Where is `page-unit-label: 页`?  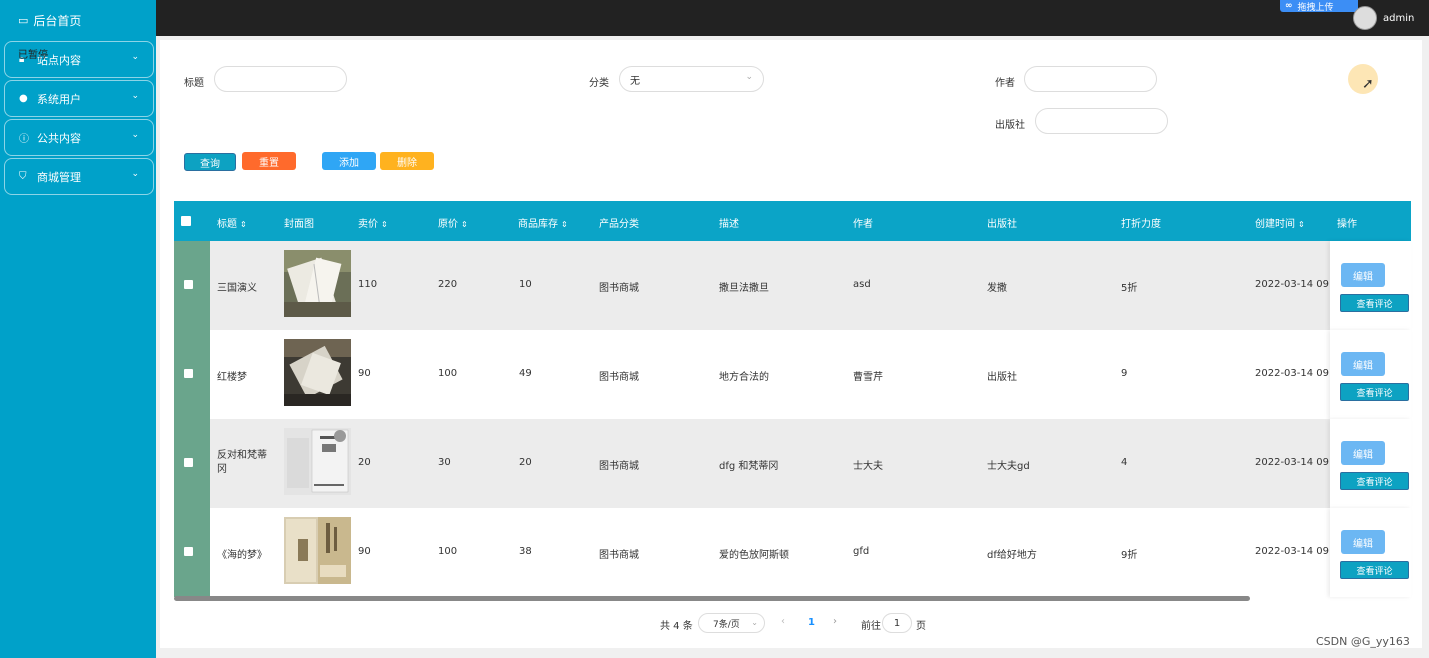
page-unit-label: 页 is located at coordinates (921, 626).